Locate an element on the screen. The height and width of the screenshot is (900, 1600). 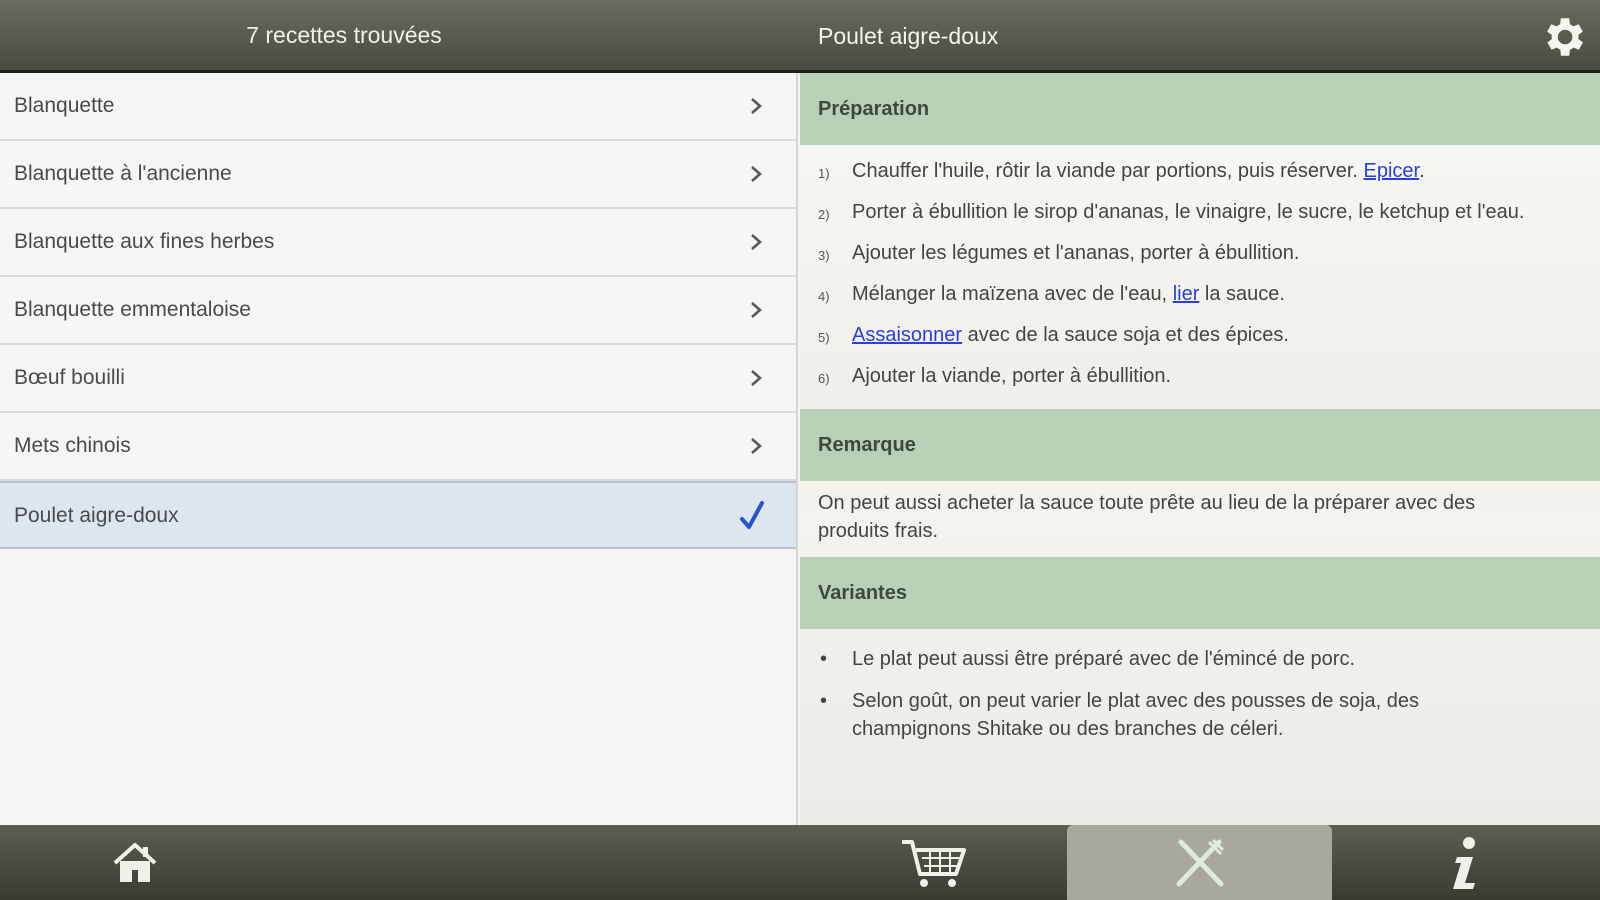
list-item: Blanquette à l'ancienne is located at coordinates (398, 175).